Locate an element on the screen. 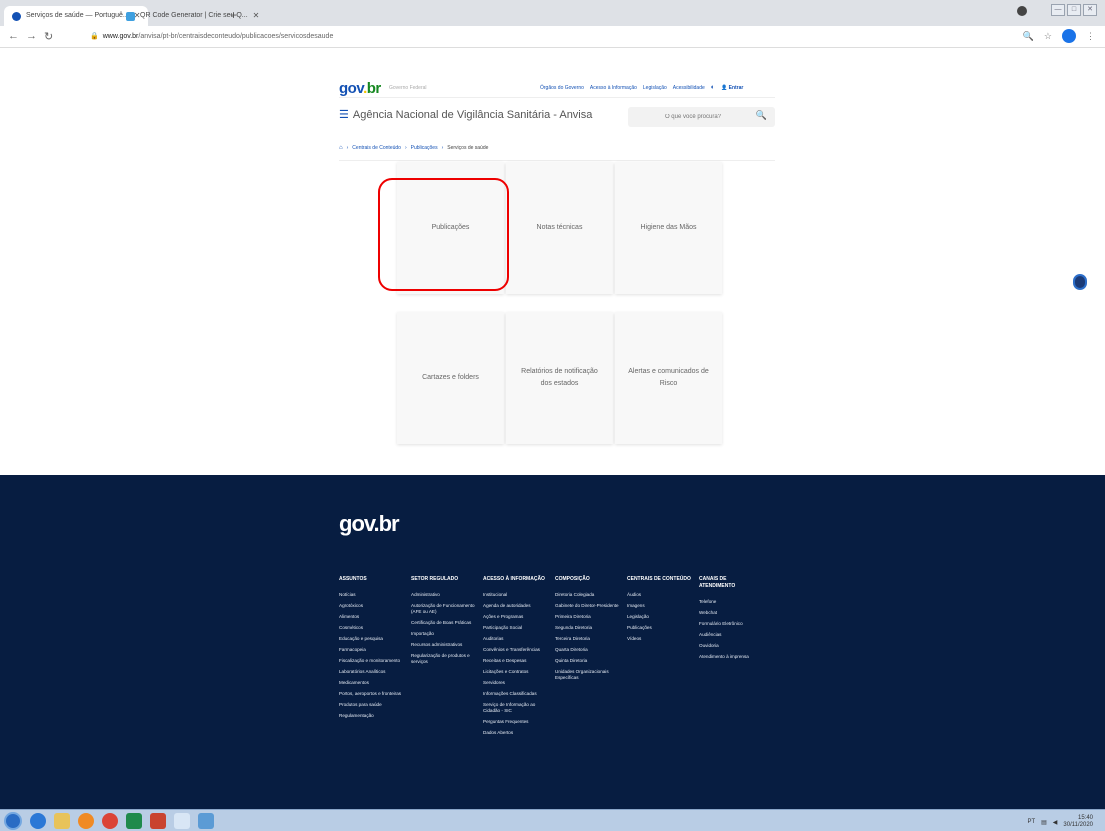 Image resolution: width=1105 pixels, height=831 pixels. footer-link: Institucional is located at coordinates (517, 595).